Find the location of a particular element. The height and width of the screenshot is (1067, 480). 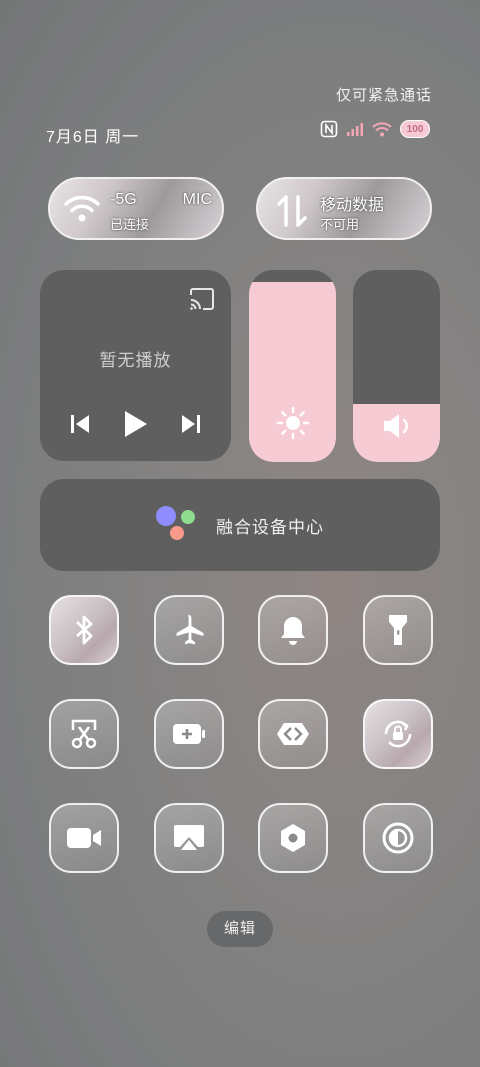

screen-cast-icon is located at coordinates (189, 837).